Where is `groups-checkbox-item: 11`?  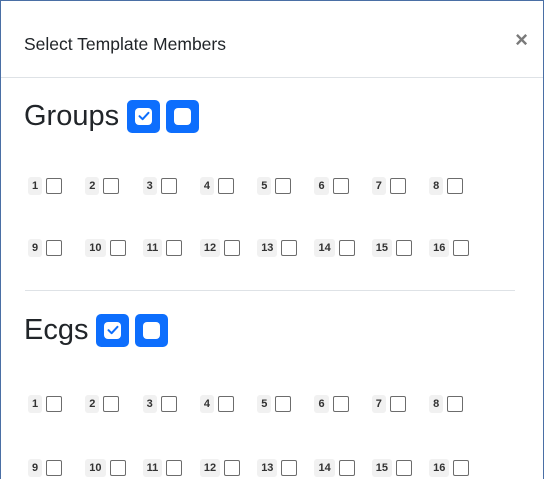
groups-checkbox-item: 11 is located at coordinates (171, 248).